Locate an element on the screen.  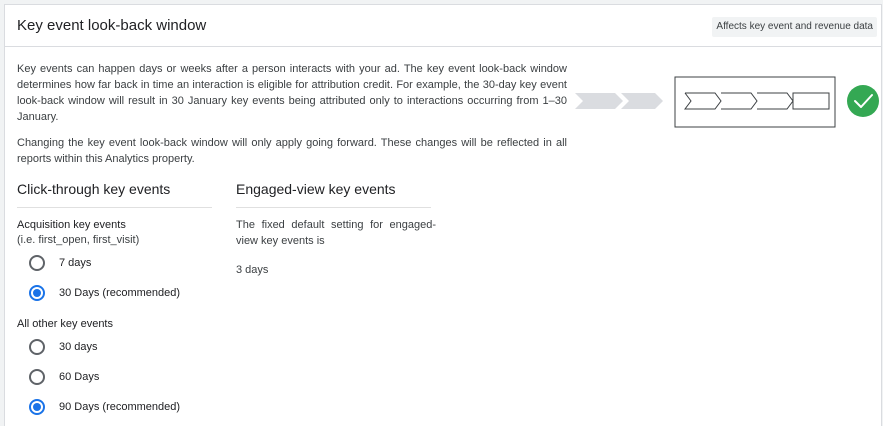
acq-radio-7-days: 7 days is located at coordinates (60, 263).